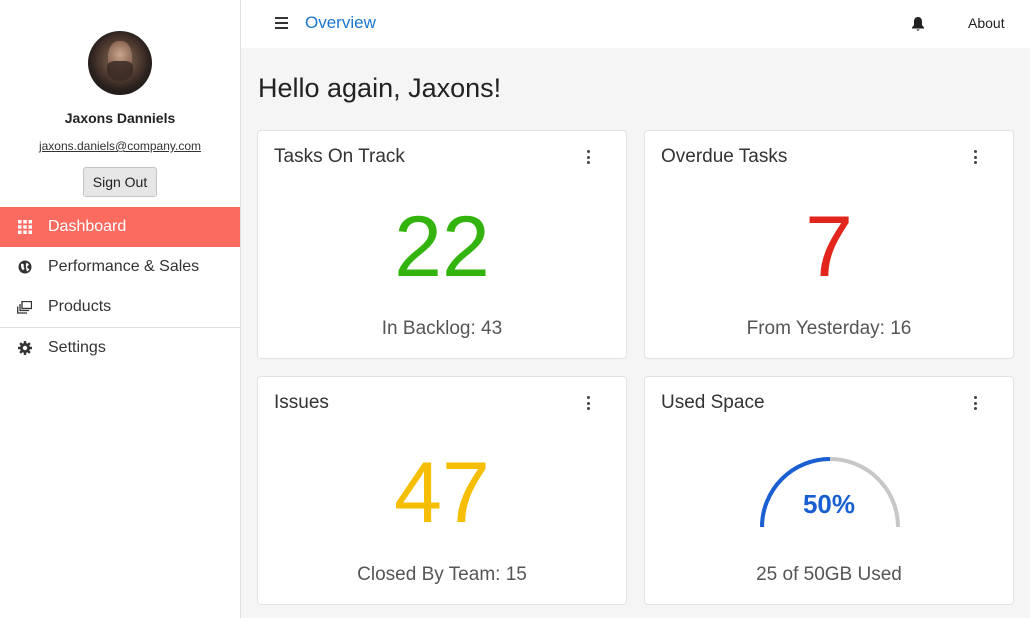  What do you see at coordinates (724, 156) in the screenshot?
I see `card-title: Overdue Tasks` at bounding box center [724, 156].